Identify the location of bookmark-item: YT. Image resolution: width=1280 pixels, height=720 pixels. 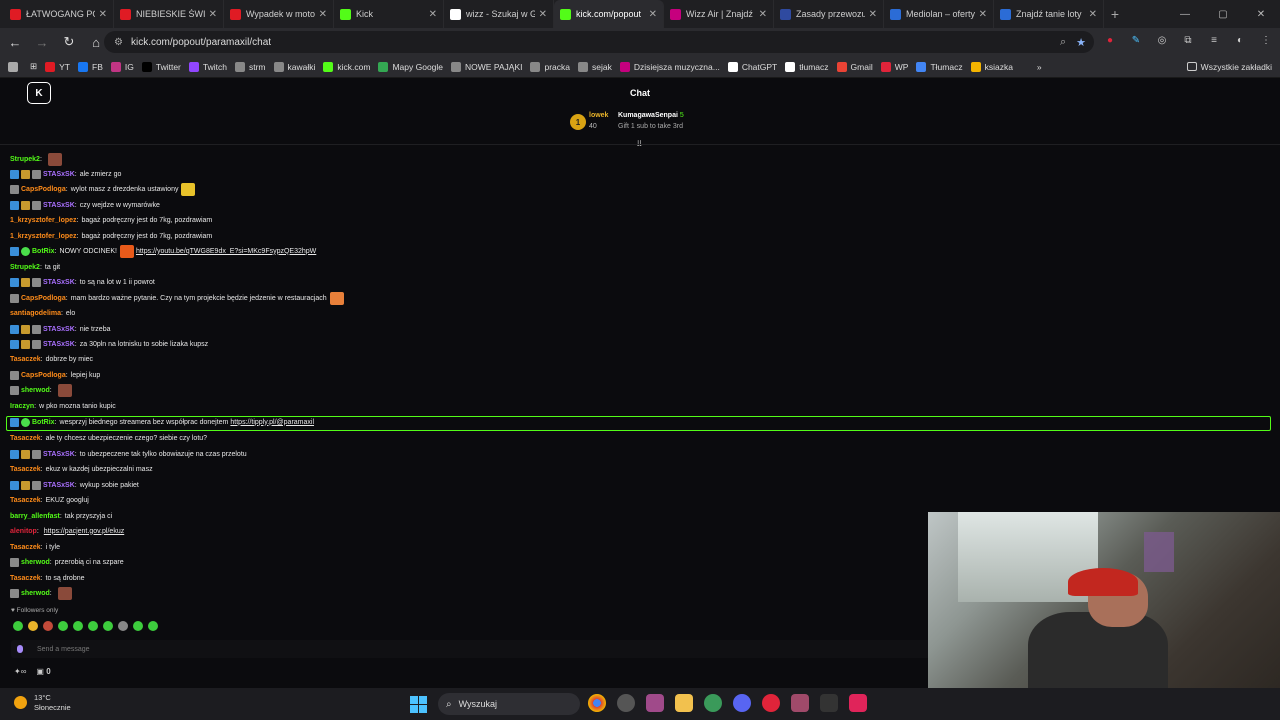
(57, 66).